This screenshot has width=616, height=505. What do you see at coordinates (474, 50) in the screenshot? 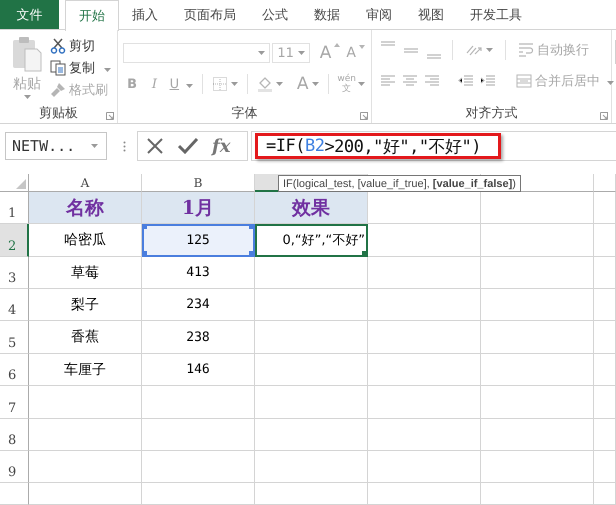
I see `diagonal-text-icon` at bounding box center [474, 50].